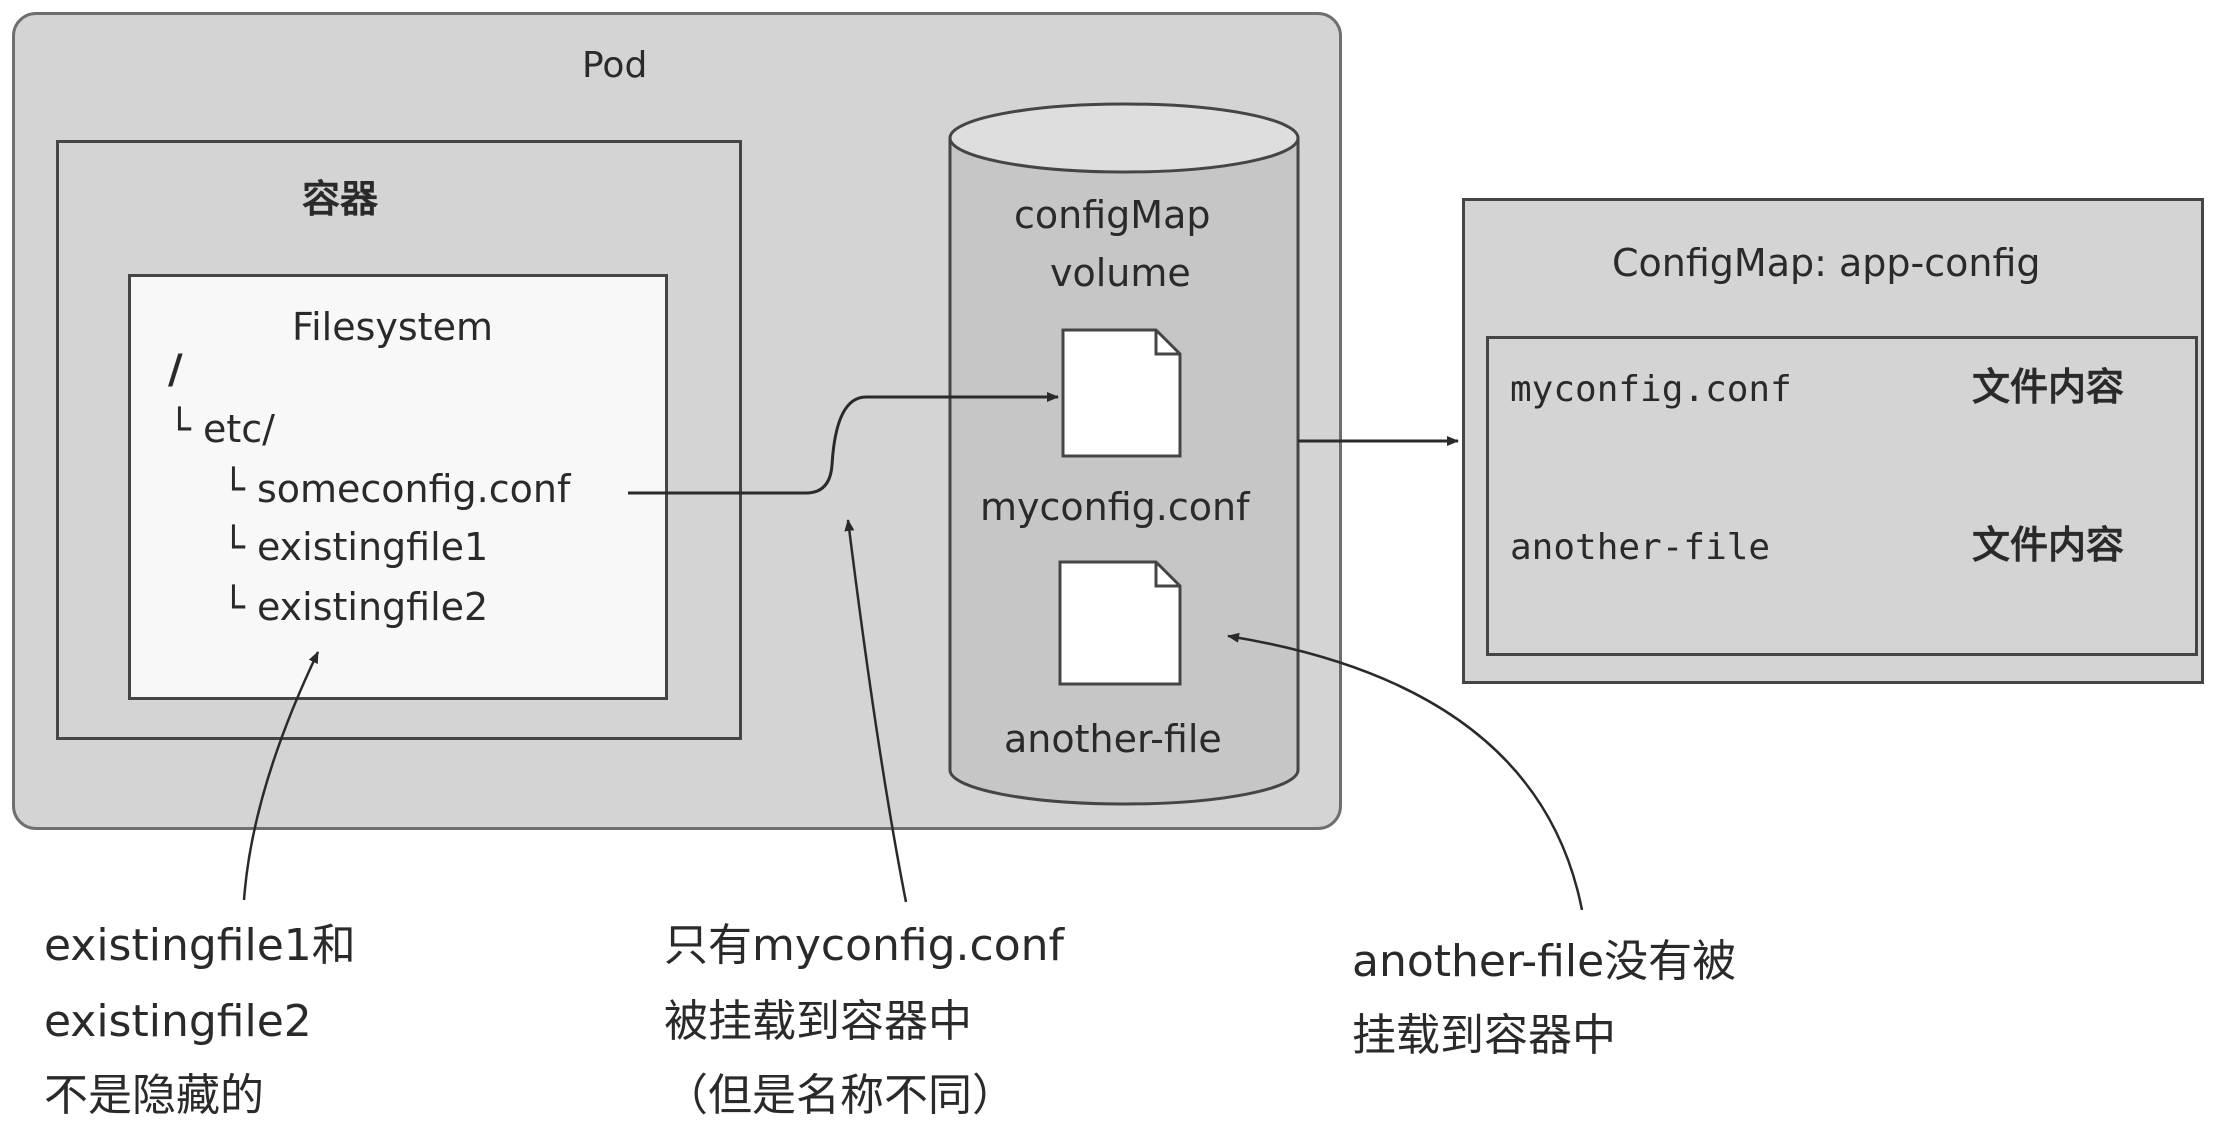 Image resolution: width=2228 pixels, height=1130 pixels. Describe the element at coordinates (876, 711) in the screenshot. I see `annotation-arrow-middle` at that location.